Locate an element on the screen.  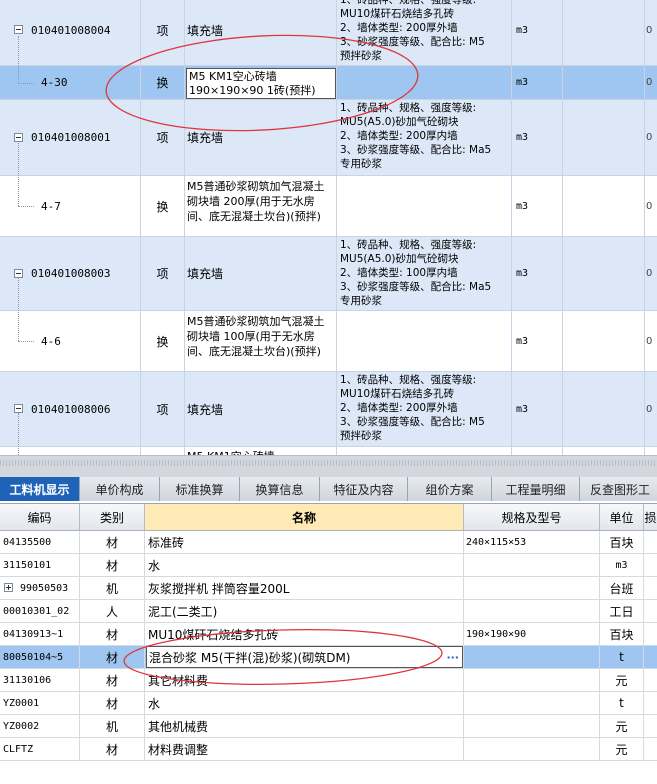
resource-name: 材料费调整 is located at coordinates (304, 749).